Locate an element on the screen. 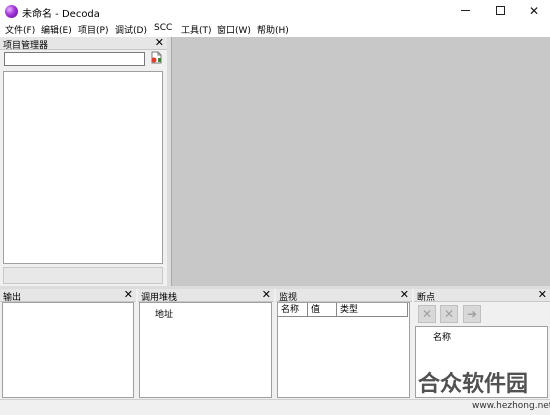  close-icon: ✕ is located at coordinates (534, 11).